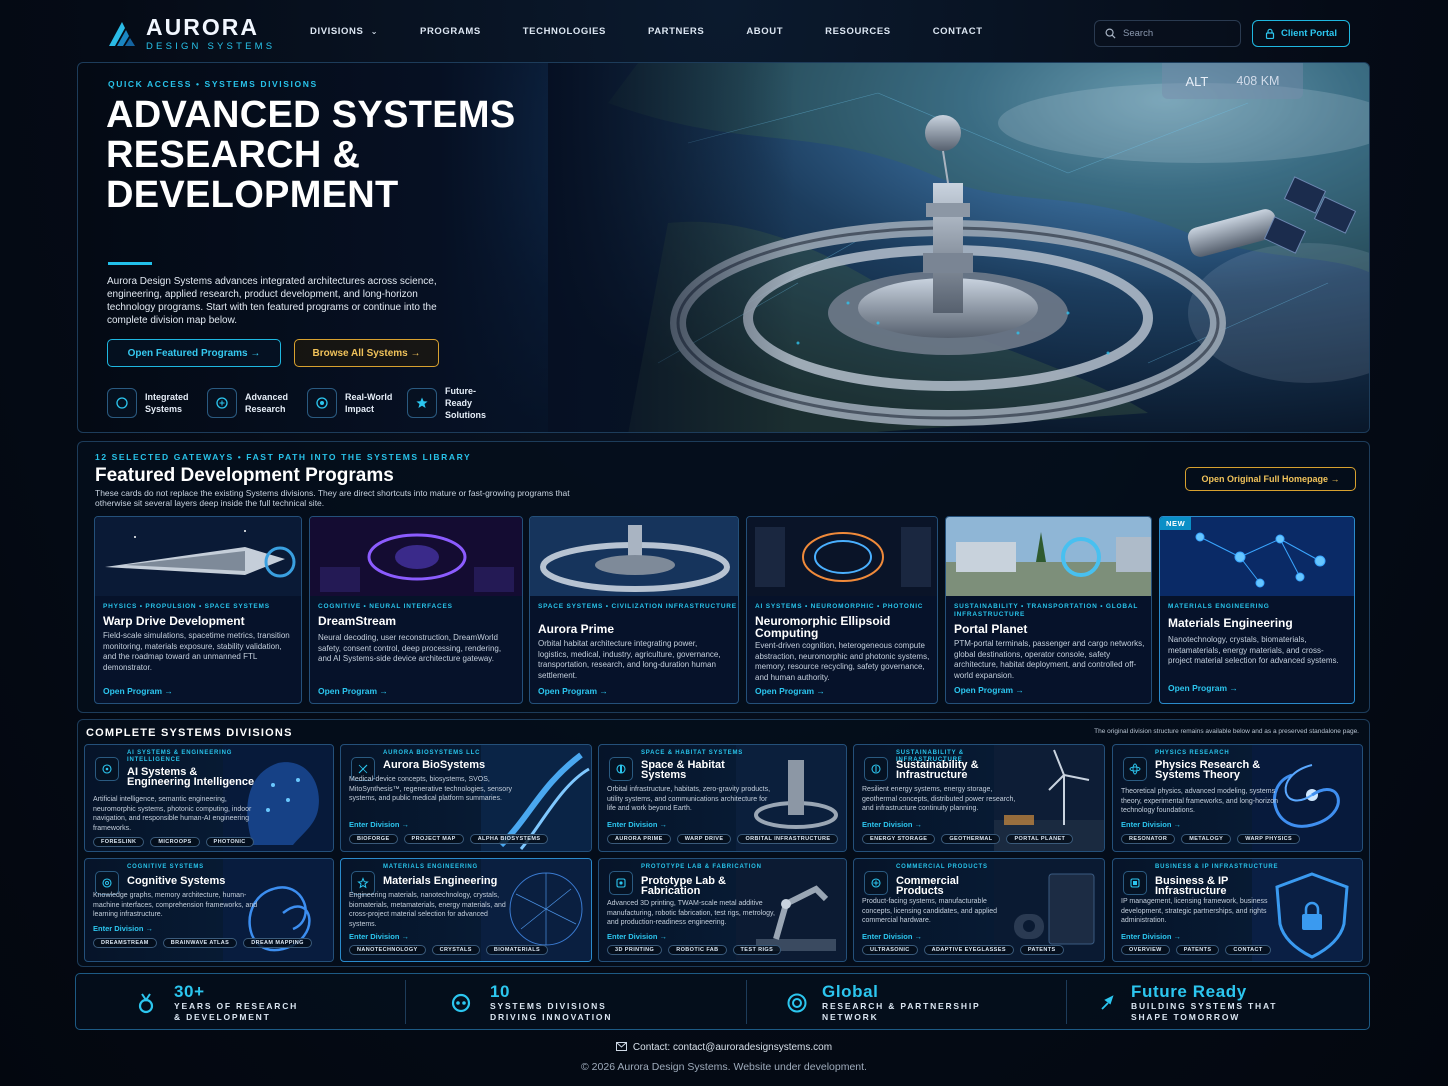 The image size is (1448, 1086). What do you see at coordinates (757, 950) in the screenshot?
I see `chip: TEST RIGS` at bounding box center [757, 950].